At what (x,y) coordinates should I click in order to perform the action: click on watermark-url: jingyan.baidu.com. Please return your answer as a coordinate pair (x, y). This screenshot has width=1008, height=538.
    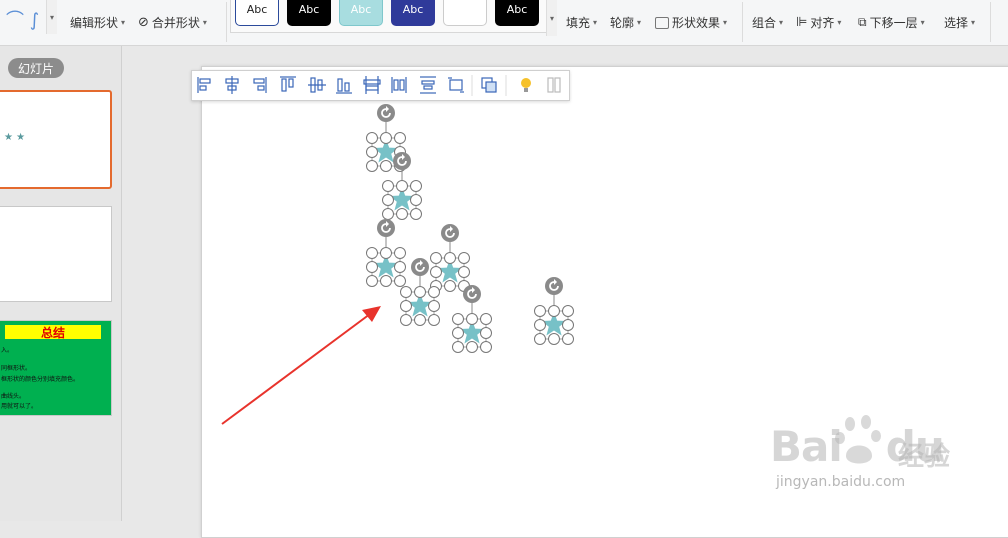
    Looking at the image, I should click on (841, 482).